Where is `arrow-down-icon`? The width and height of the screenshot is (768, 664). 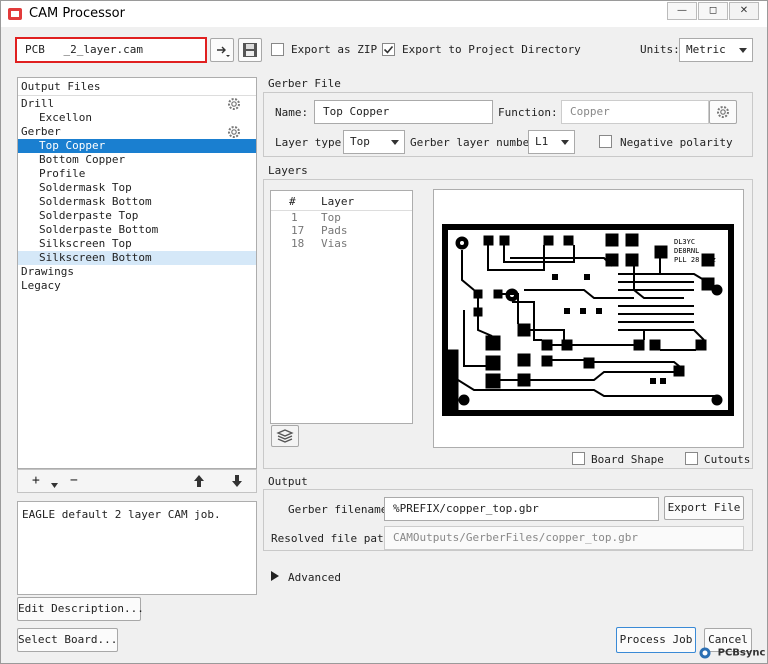 arrow-down-icon is located at coordinates (237, 481).